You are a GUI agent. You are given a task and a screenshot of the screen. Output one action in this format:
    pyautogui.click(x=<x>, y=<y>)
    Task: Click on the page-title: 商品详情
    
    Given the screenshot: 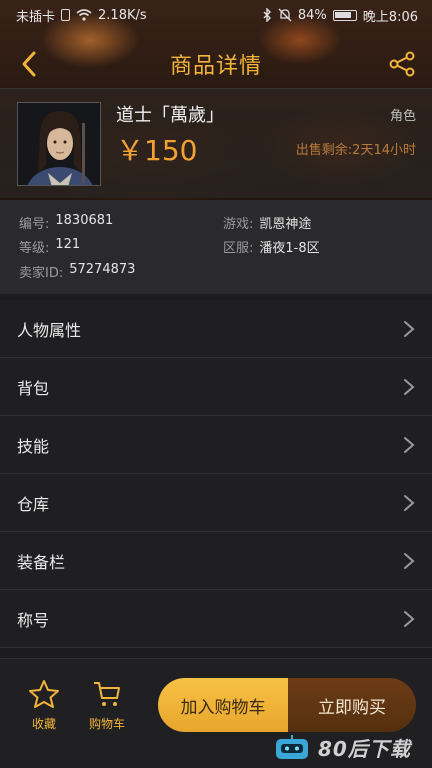 What is the action you would take?
    pyautogui.click(x=215, y=66)
    